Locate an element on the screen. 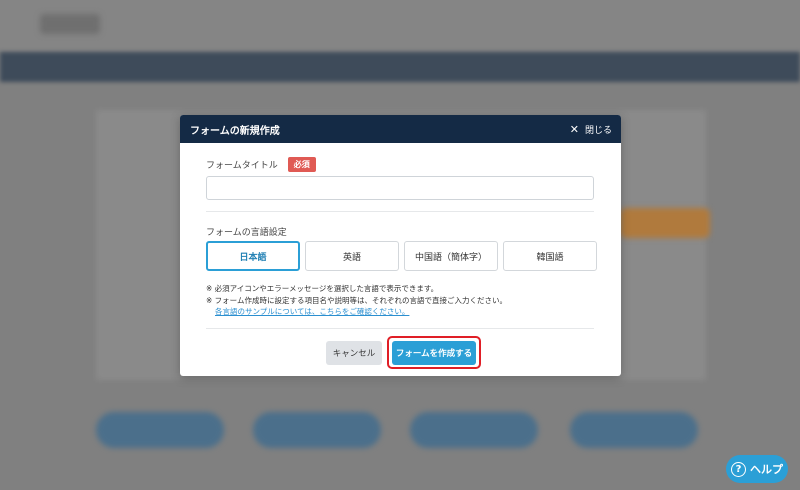 This screenshot has height=490, width=800. close-button: ✕ 閉じる is located at coordinates (591, 129).